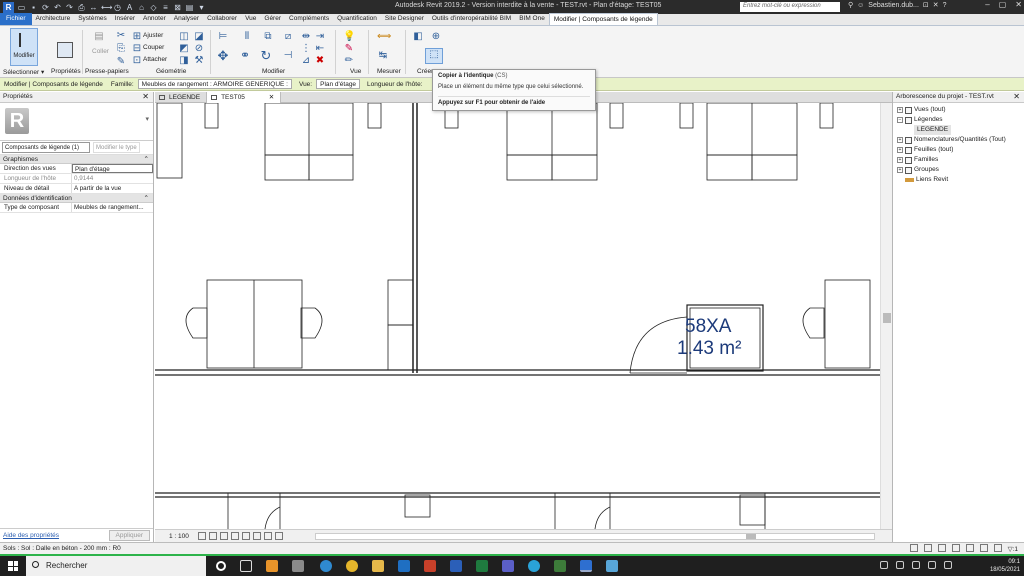 Image resolution: width=1024 pixels, height=576 pixels. What do you see at coordinates (969, 548) in the screenshot?
I see `select-pinned-icon` at bounding box center [969, 548].